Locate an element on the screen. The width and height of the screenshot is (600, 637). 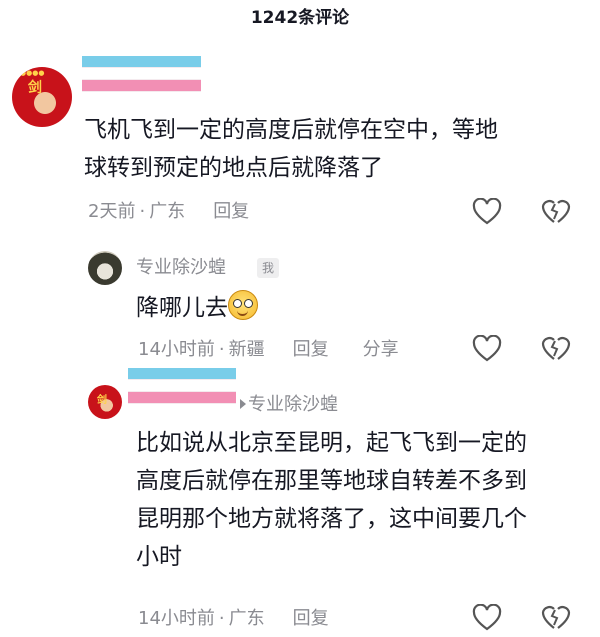
comment-location: 新疆 is located at coordinates (246, 349).